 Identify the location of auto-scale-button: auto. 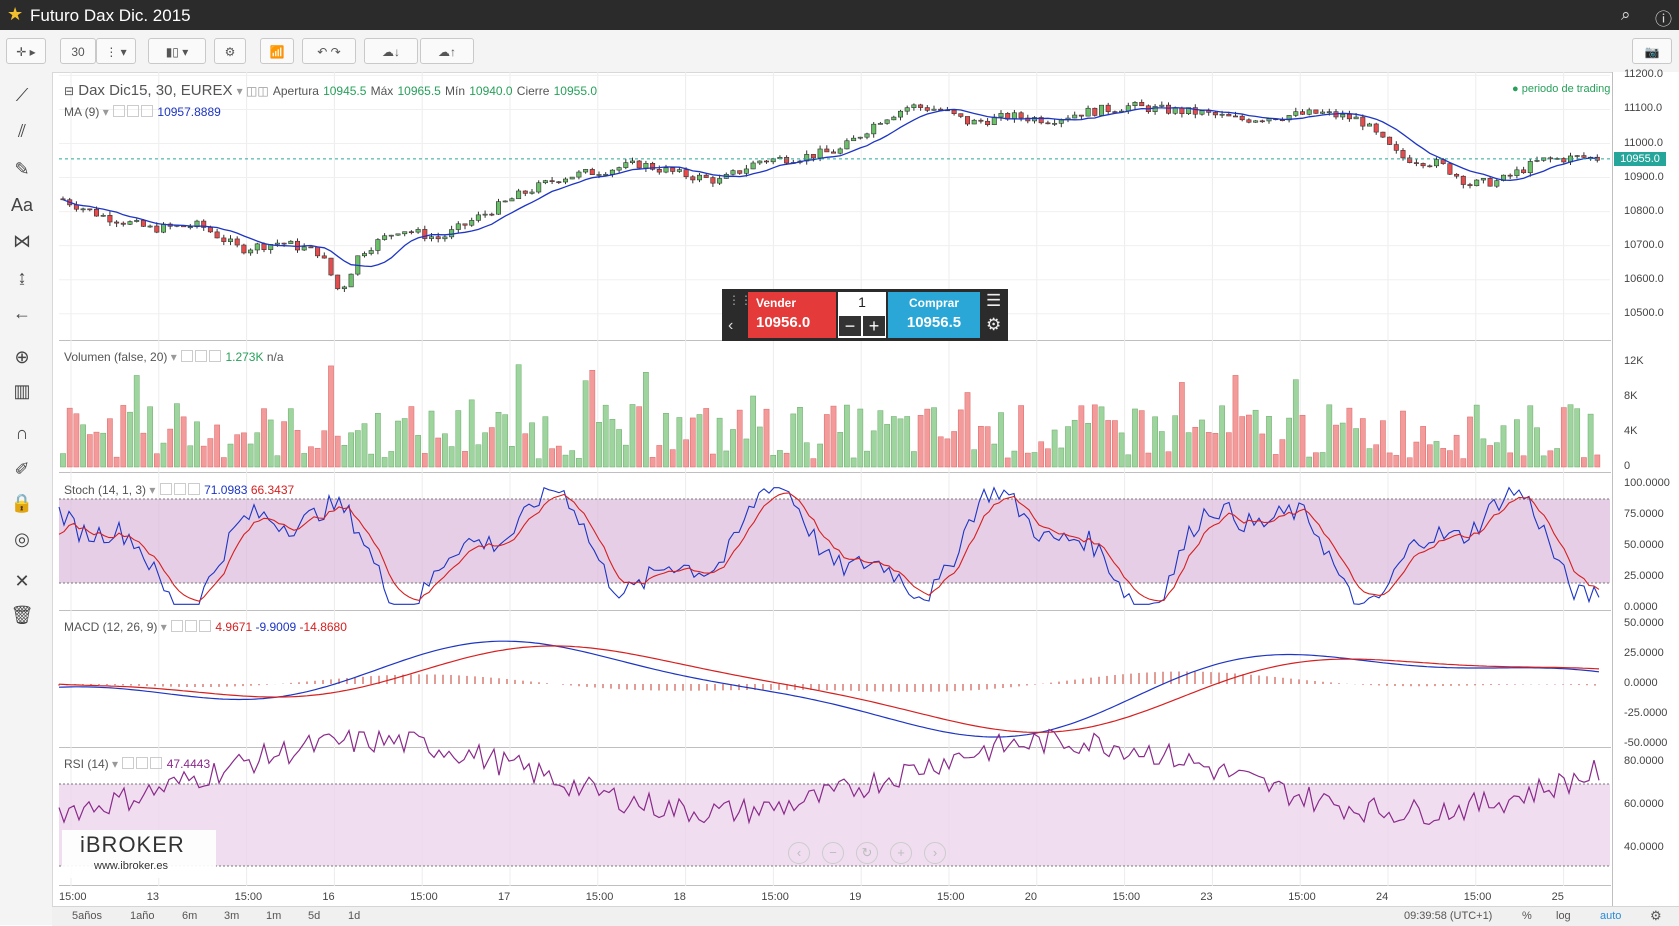
(1610, 916).